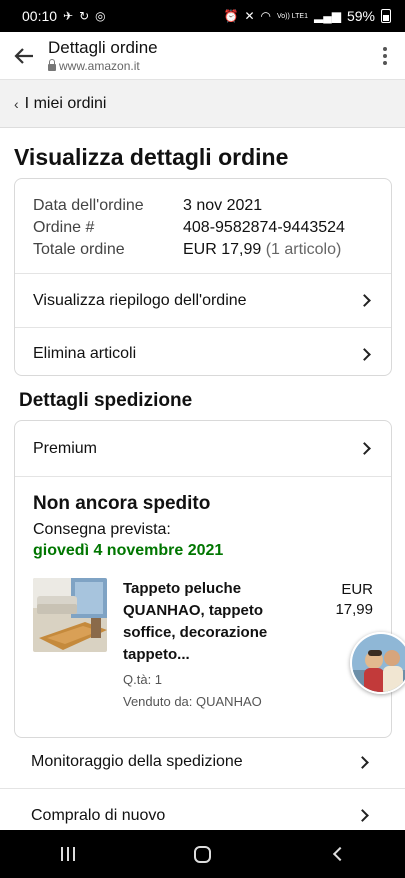 Image resolution: width=405 pixels, height=878 pixels. I want to click on price-currency: EUR, so click(357, 589).